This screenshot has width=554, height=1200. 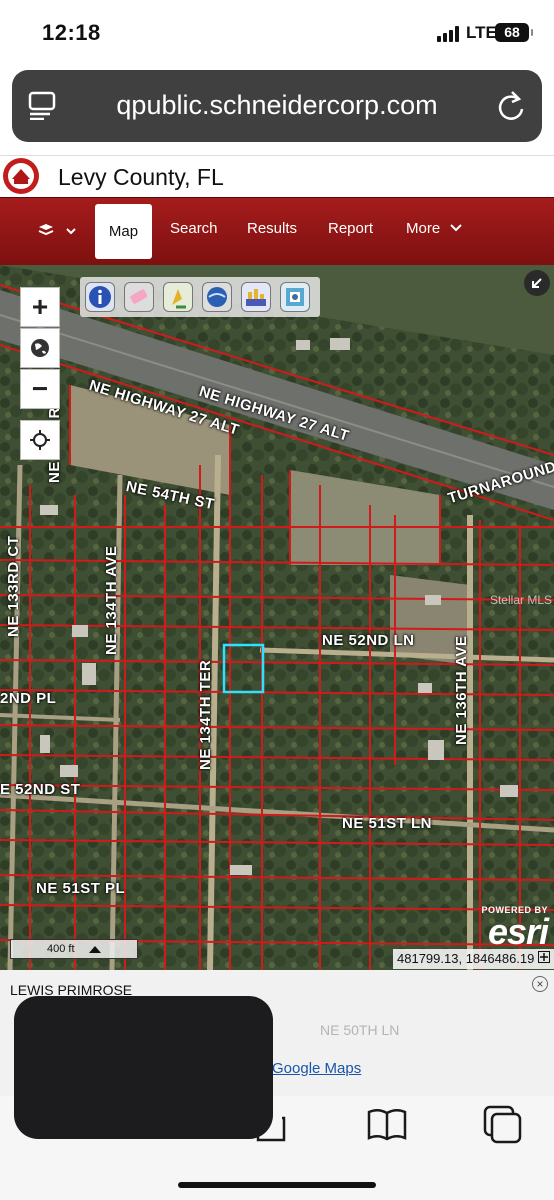 What do you see at coordinates (141, 177) in the screenshot?
I see `county-title: Levy County, FL` at bounding box center [141, 177].